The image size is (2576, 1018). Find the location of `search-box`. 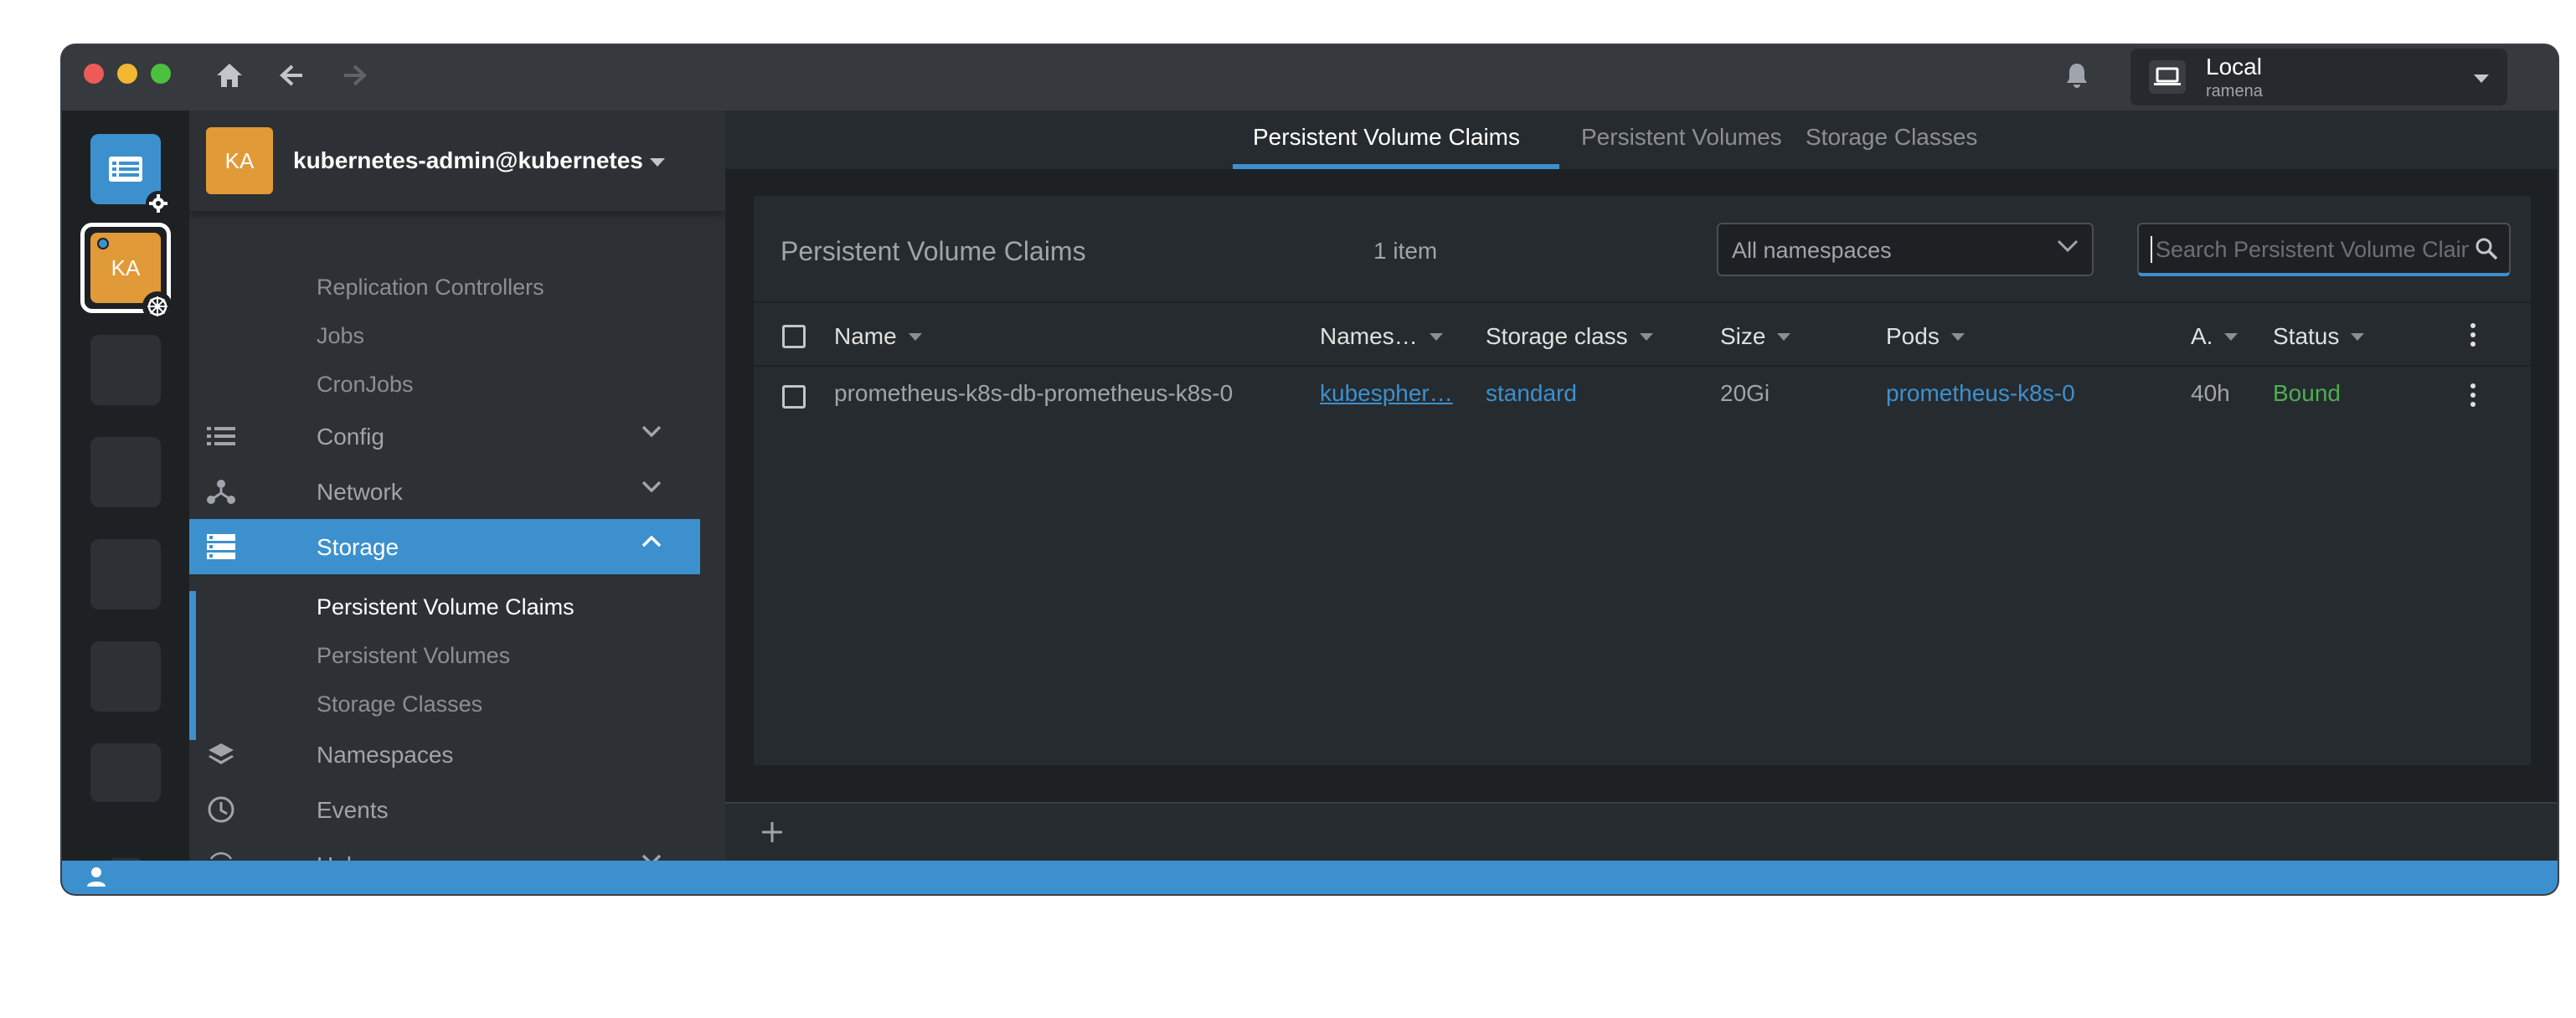

search-box is located at coordinates (2324, 250).